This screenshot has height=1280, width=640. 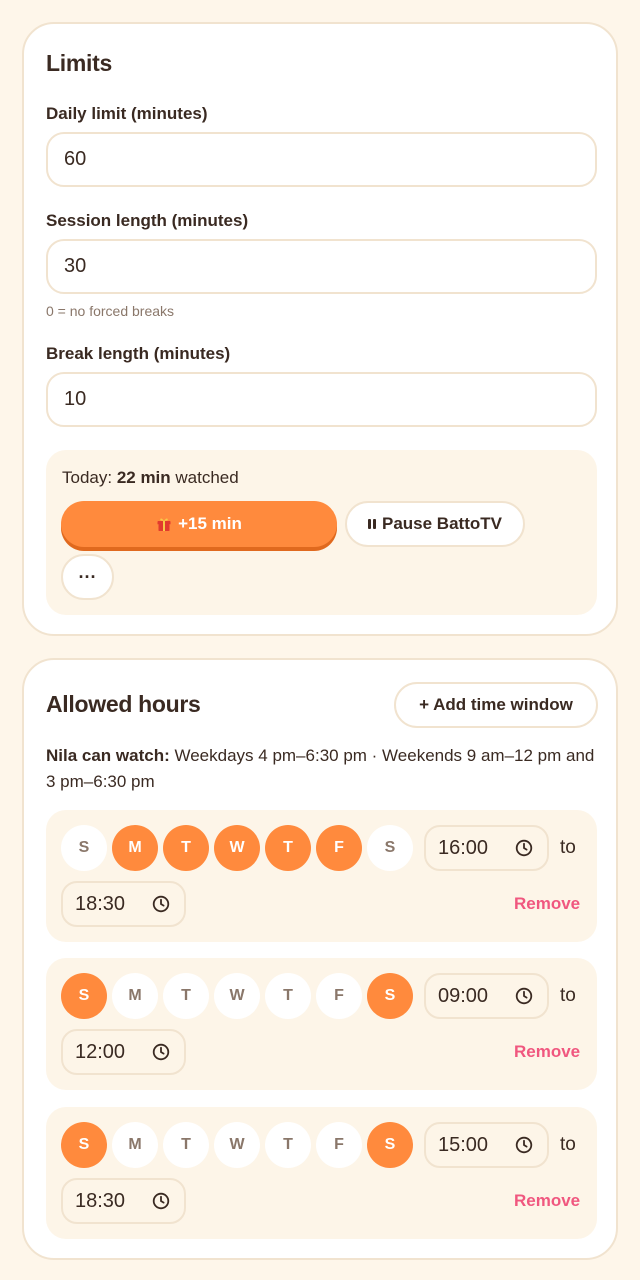 I want to click on pause-battotv-button: Pause BattoTV, so click(x=435, y=524).